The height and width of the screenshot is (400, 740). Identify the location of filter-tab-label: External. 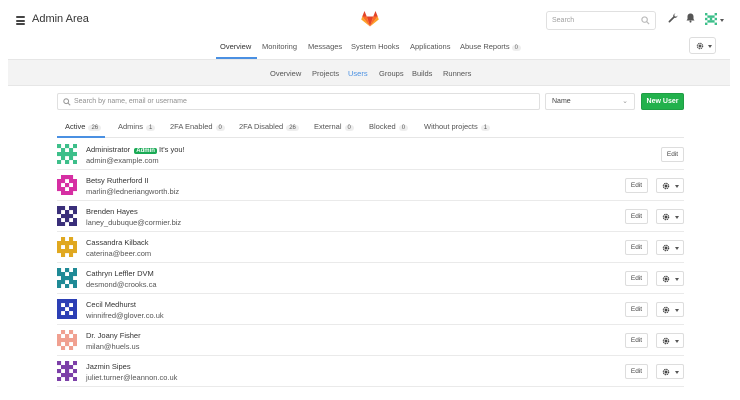
(328, 126).